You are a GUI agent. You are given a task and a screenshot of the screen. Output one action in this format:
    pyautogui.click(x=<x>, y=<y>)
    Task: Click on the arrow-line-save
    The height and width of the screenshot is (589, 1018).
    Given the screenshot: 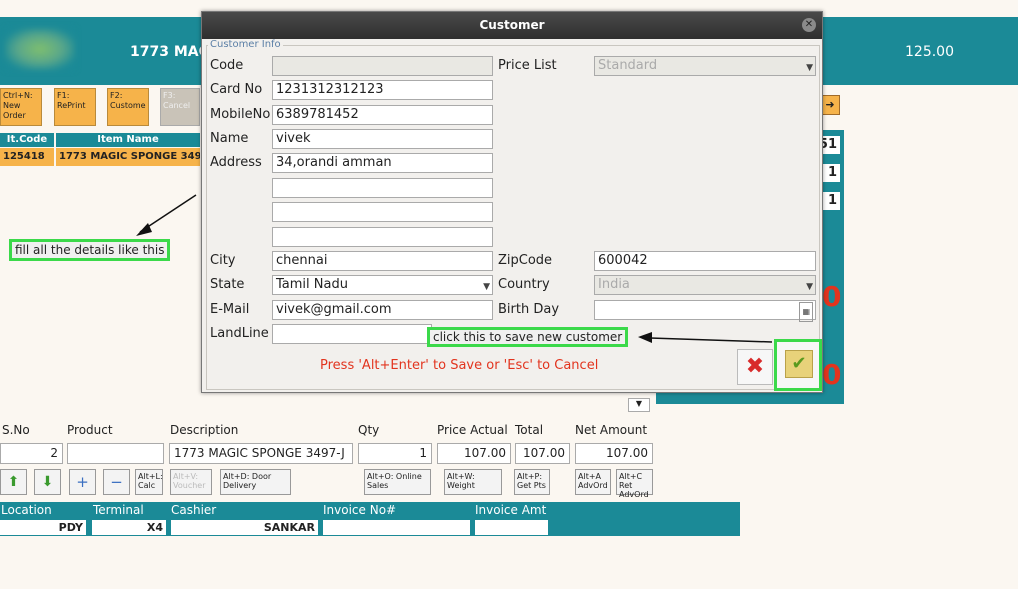 What is the action you would take?
    pyautogui.click(x=711, y=340)
    